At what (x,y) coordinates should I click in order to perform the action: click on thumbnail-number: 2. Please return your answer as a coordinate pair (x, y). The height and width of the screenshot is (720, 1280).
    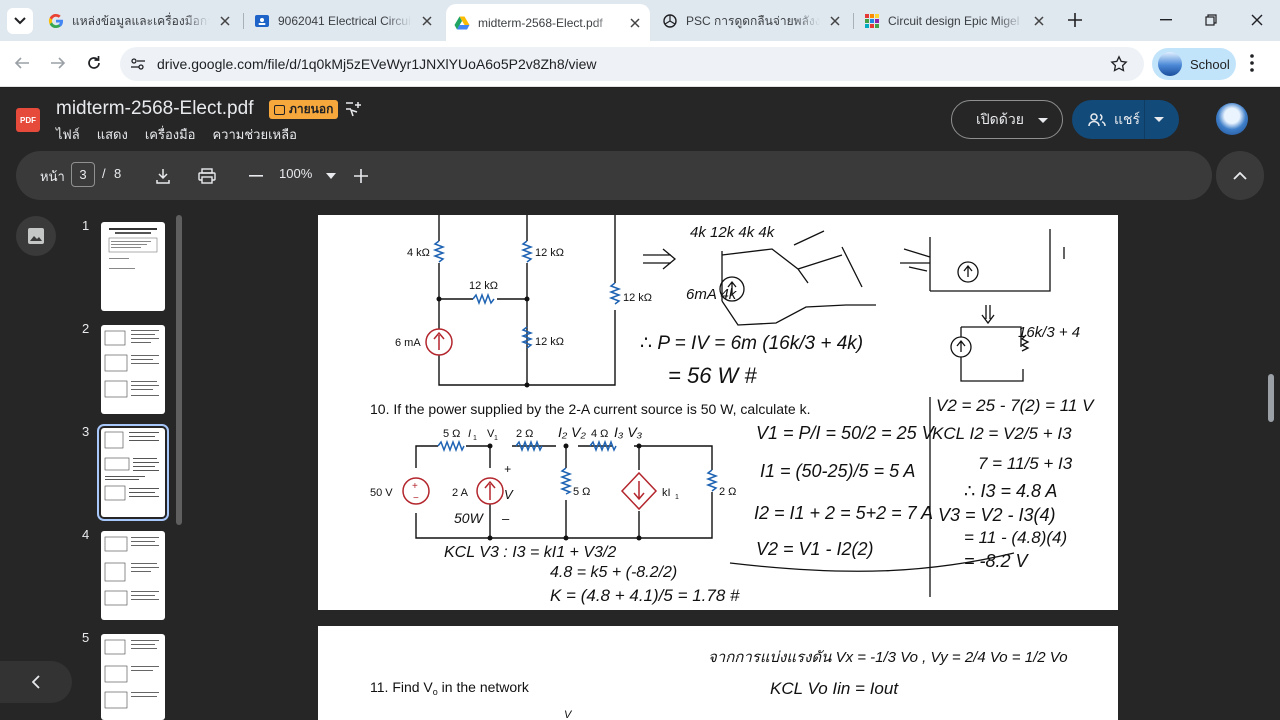
    Looking at the image, I should click on (86, 328).